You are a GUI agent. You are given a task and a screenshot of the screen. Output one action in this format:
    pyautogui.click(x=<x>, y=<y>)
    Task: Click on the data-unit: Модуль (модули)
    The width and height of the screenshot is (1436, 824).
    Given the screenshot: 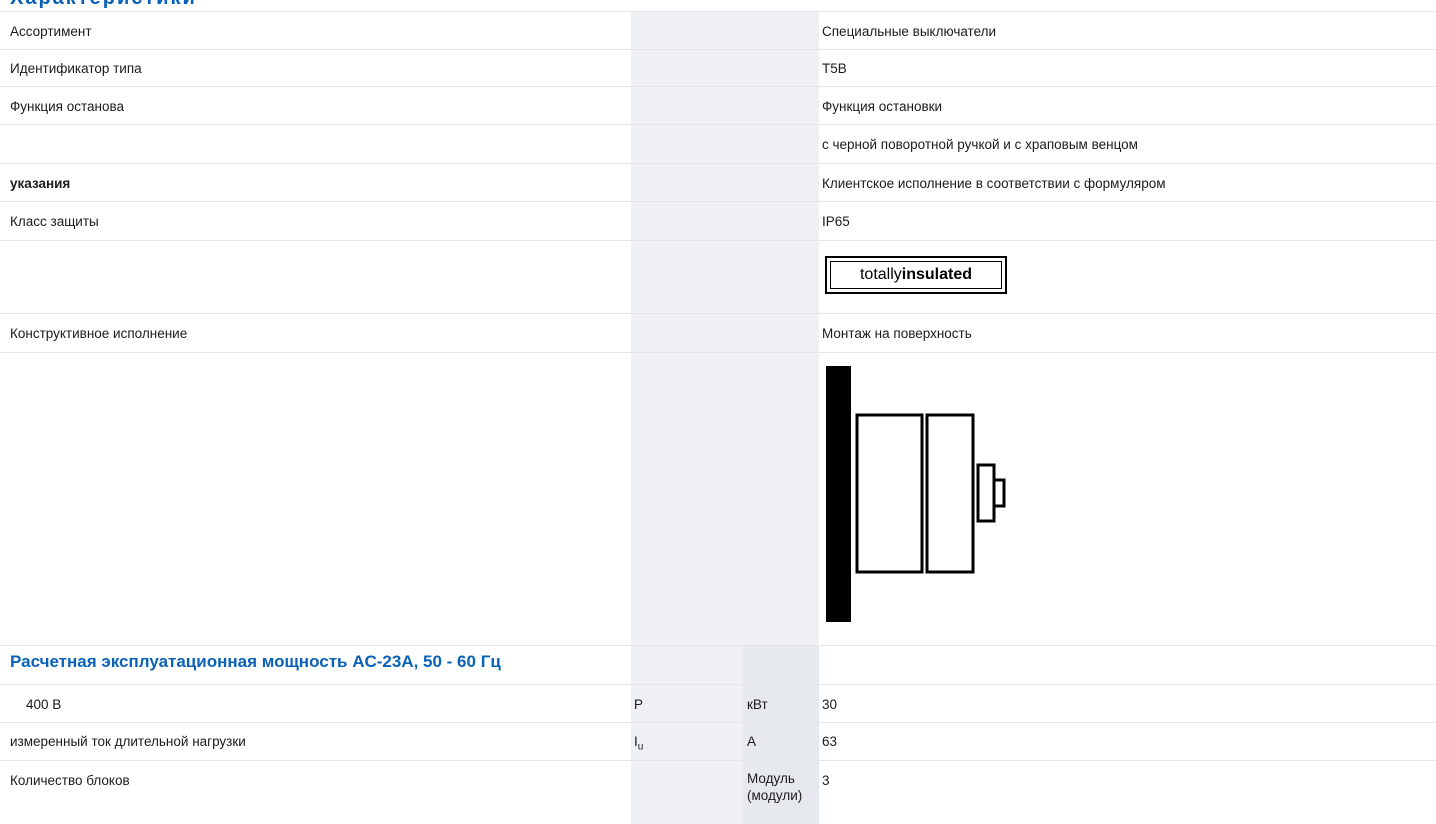 What is the action you would take?
    pyautogui.click(x=775, y=787)
    